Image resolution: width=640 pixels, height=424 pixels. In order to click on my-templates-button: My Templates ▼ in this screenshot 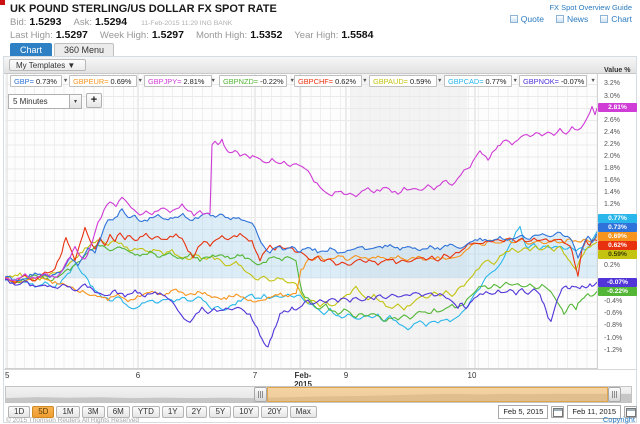, I will do `click(48, 65)`.